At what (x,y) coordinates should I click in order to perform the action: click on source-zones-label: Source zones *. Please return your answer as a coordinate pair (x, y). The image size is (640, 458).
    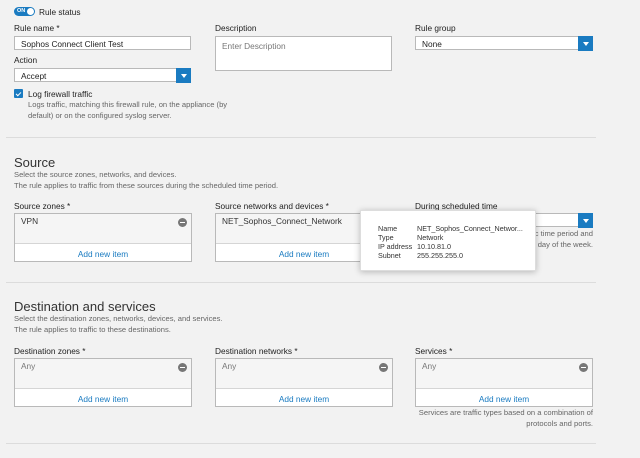
    Looking at the image, I should click on (42, 206).